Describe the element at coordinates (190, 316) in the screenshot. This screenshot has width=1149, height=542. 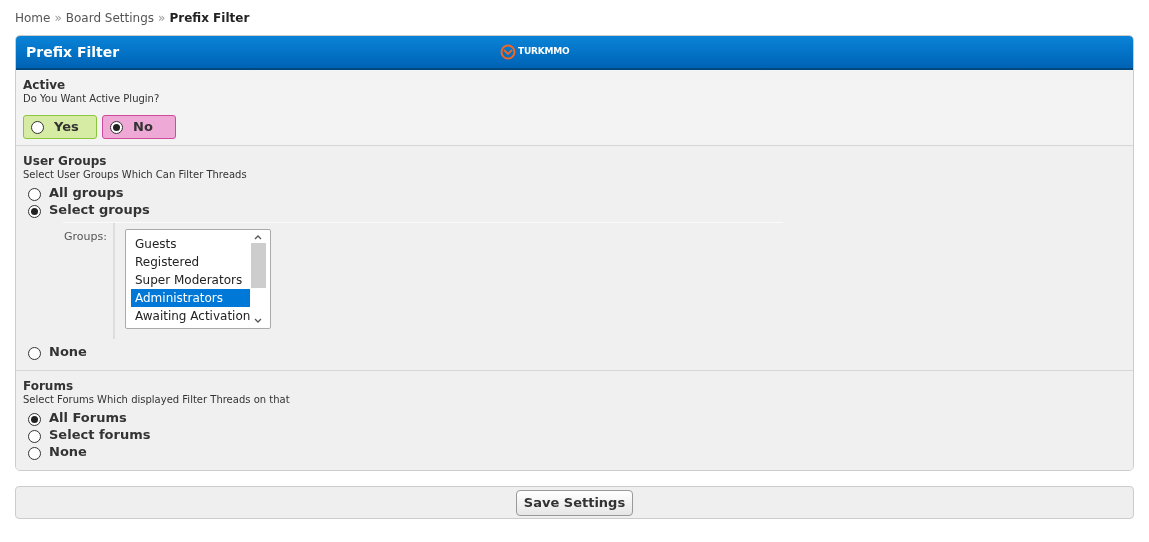
I see `list-option: Awaiting Activation` at that location.